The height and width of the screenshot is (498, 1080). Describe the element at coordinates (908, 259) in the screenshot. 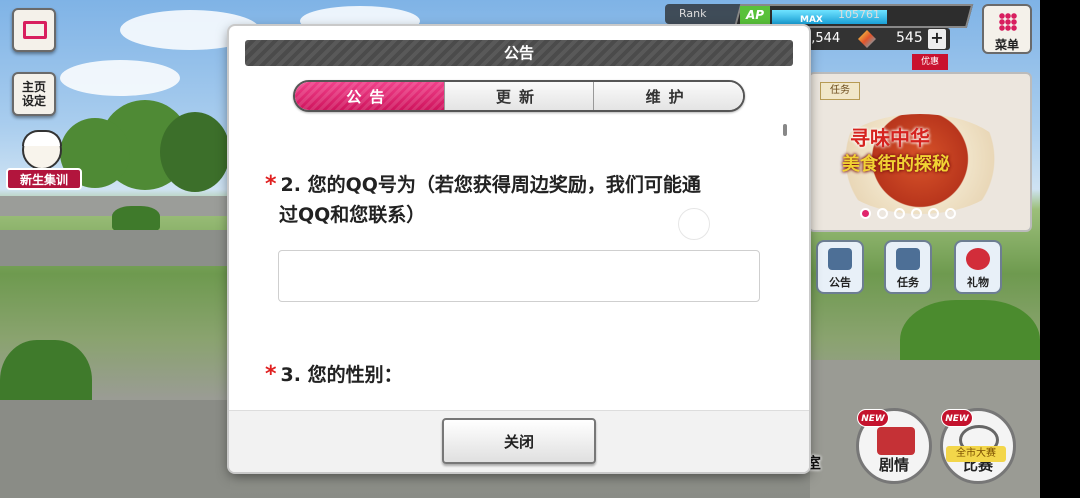

I see `clipboard-icon` at that location.